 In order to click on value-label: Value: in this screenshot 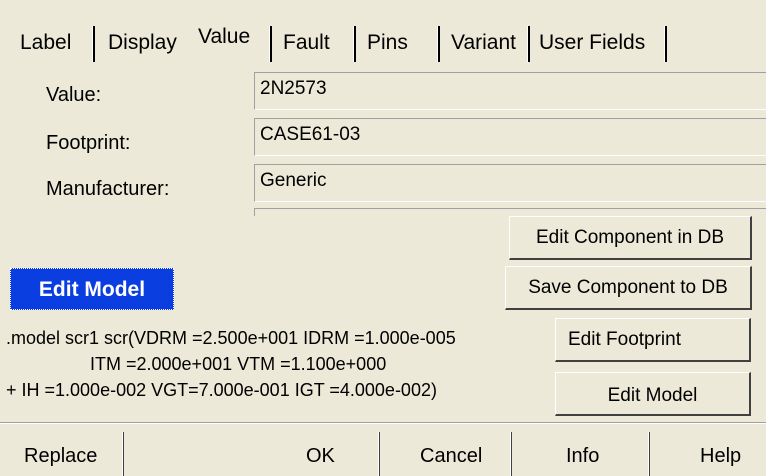, I will do `click(74, 95)`.